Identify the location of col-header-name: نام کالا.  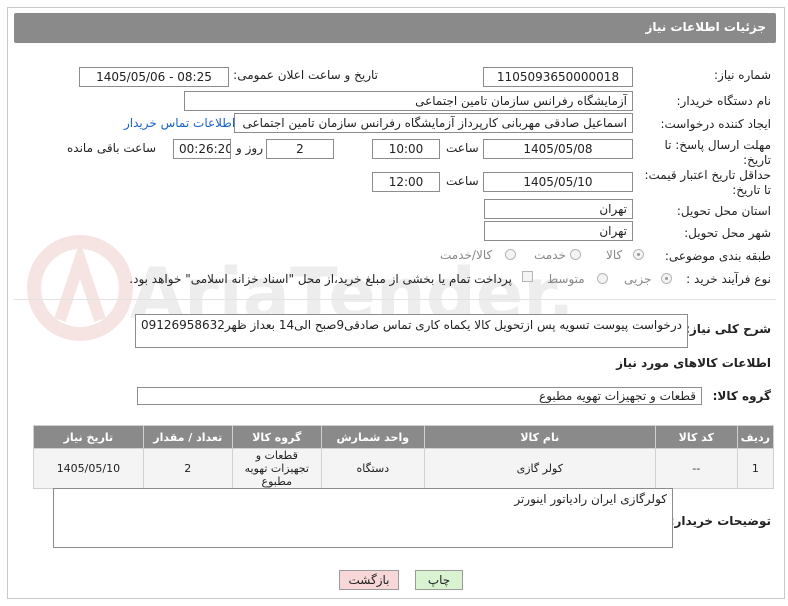
(539, 437).